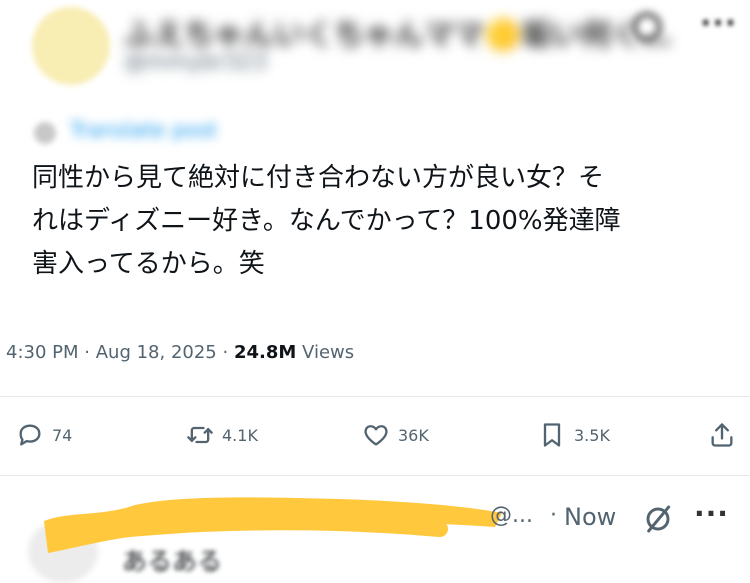 This screenshot has width=750, height=583. Describe the element at coordinates (592, 435) in the screenshot. I see `bookmark-count: 3.5K` at that location.